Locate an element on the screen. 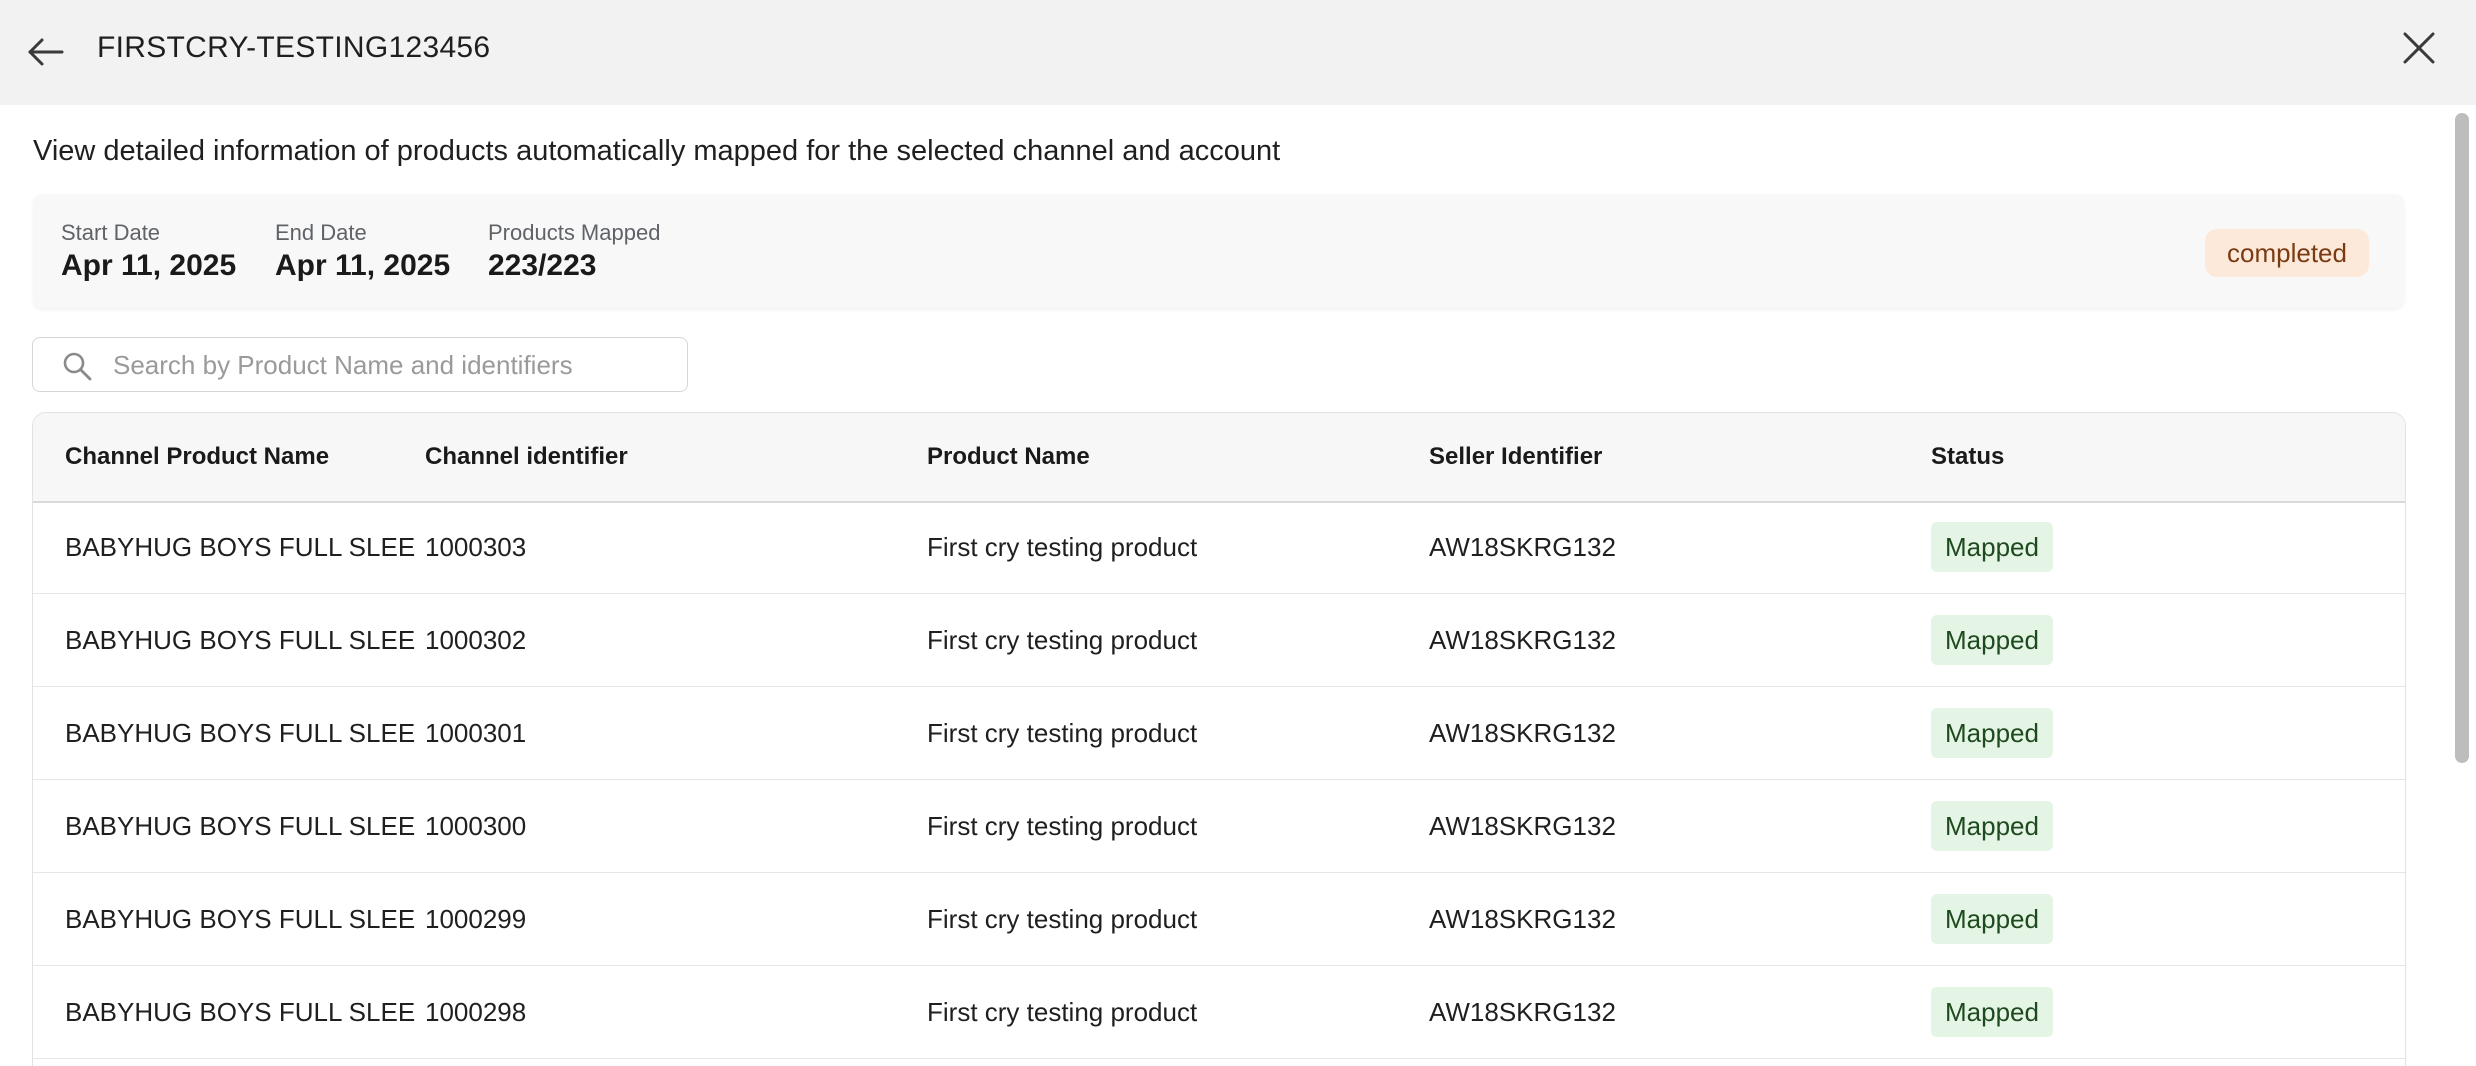 The image size is (2476, 1066). arrow-left-icon is located at coordinates (46, 52).